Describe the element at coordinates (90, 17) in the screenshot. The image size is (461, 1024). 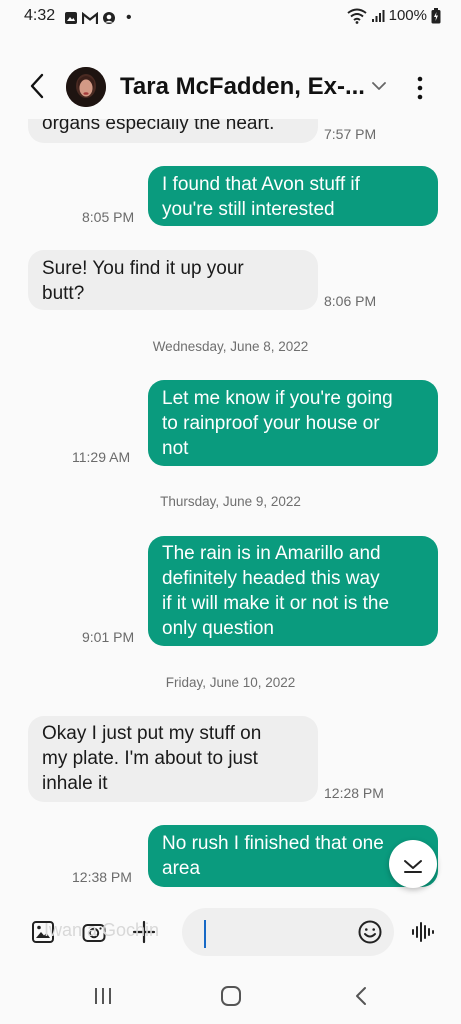
I see `gmail-icon` at that location.